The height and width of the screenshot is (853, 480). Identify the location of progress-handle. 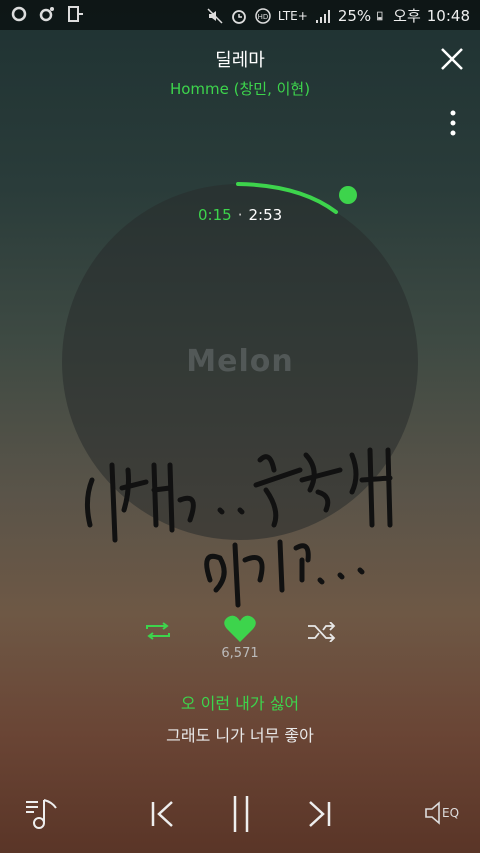
(348, 195).